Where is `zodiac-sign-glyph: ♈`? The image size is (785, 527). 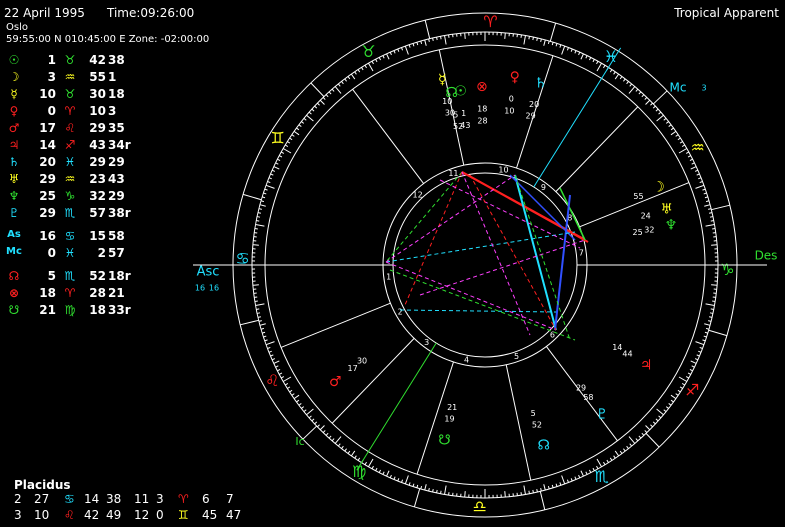
zodiac-sign-glyph: ♈ is located at coordinates (490, 21).